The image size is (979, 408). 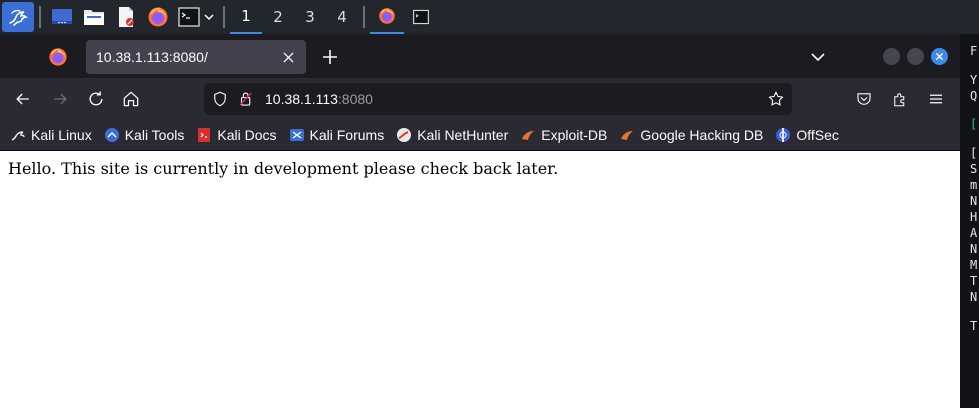 I want to click on bookmark-exploit-db: Exploit-DB, so click(x=563, y=135).